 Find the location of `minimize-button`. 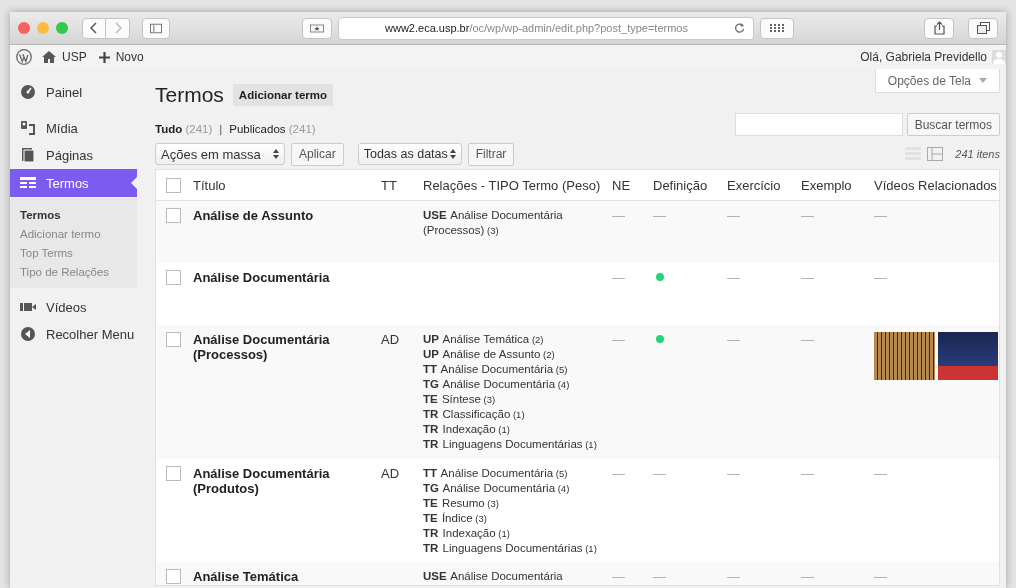

minimize-button is located at coordinates (43, 28).